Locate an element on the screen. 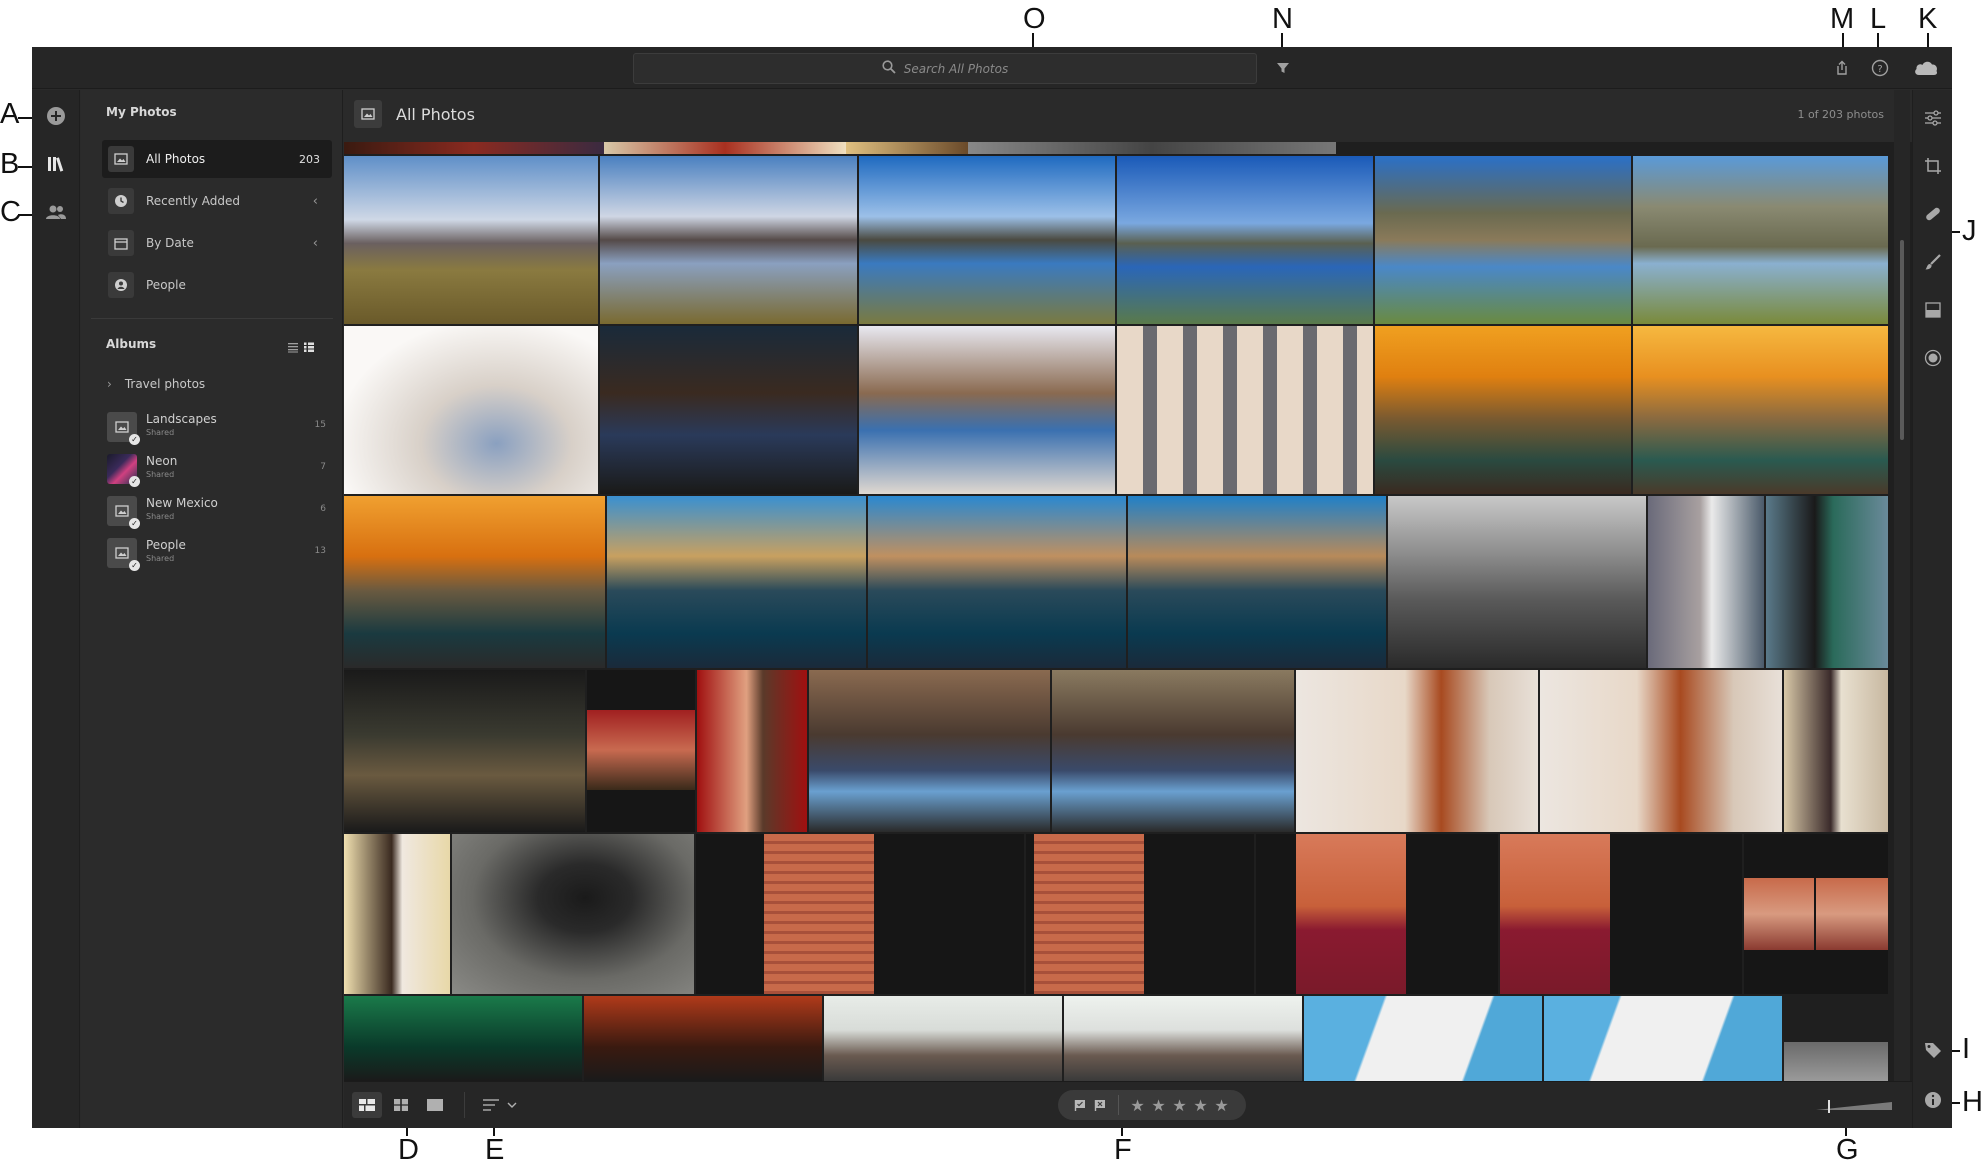 This screenshot has height=1169, width=1984. pick-flag-icon is located at coordinates (1080, 1105).